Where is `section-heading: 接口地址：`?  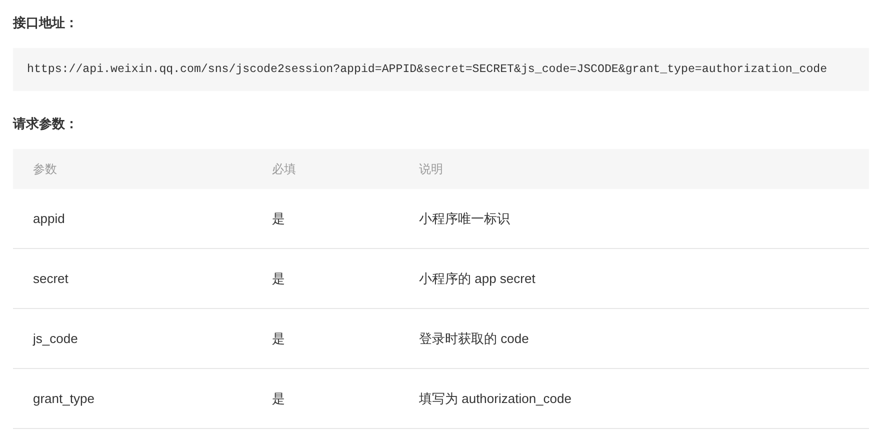 section-heading: 接口地址： is located at coordinates (46, 23).